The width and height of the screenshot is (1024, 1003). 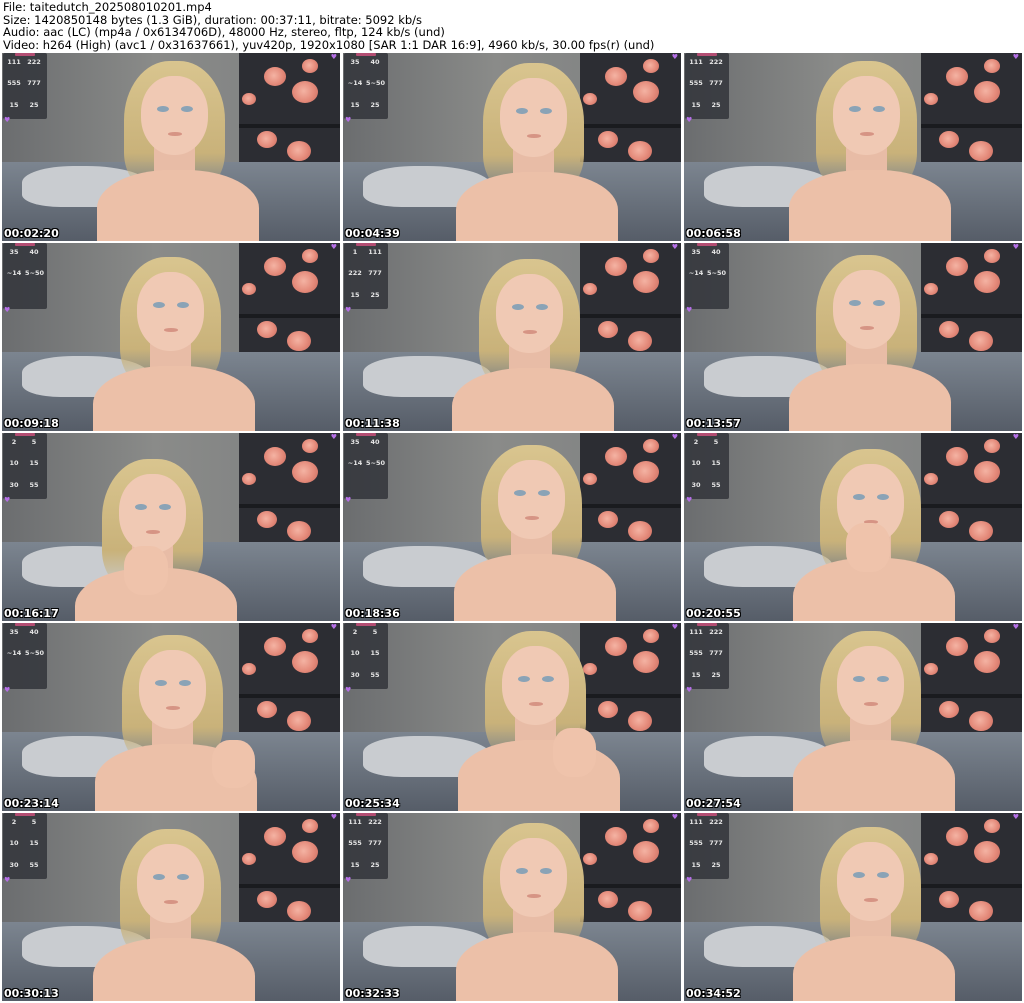 What do you see at coordinates (355, 256) in the screenshot?
I see `tip-value: 1` at bounding box center [355, 256].